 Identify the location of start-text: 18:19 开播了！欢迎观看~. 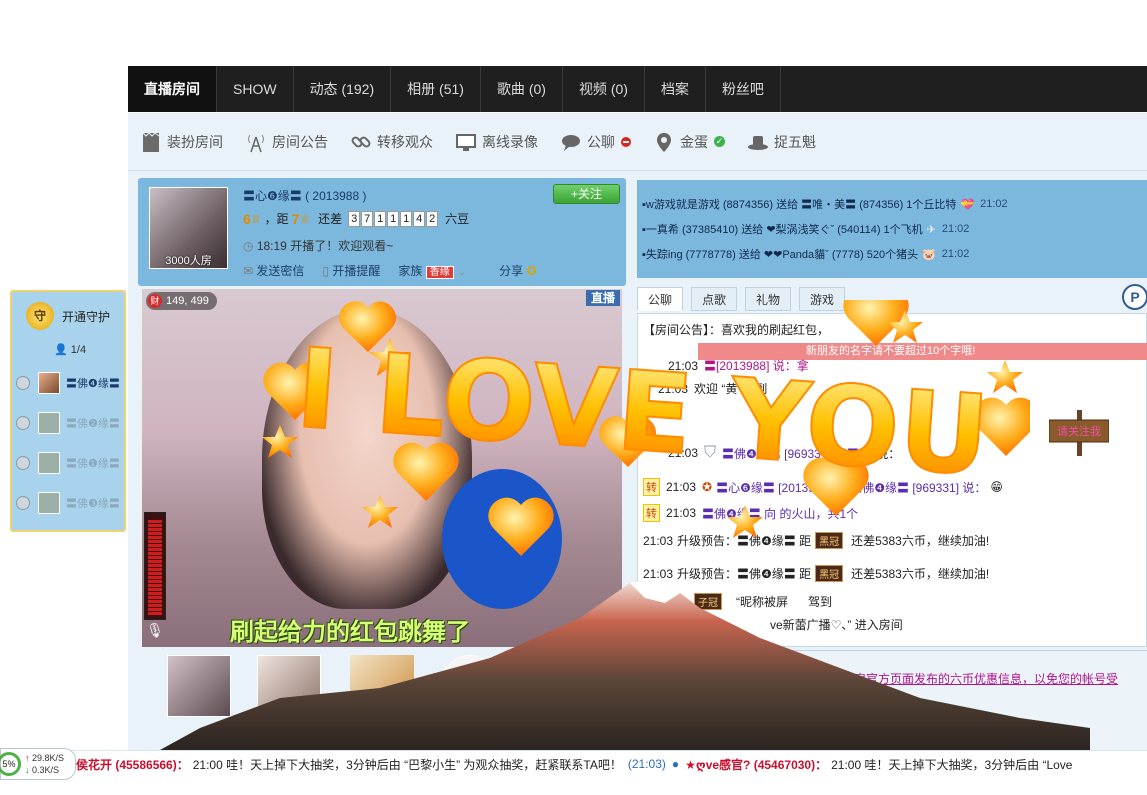
(325, 246).